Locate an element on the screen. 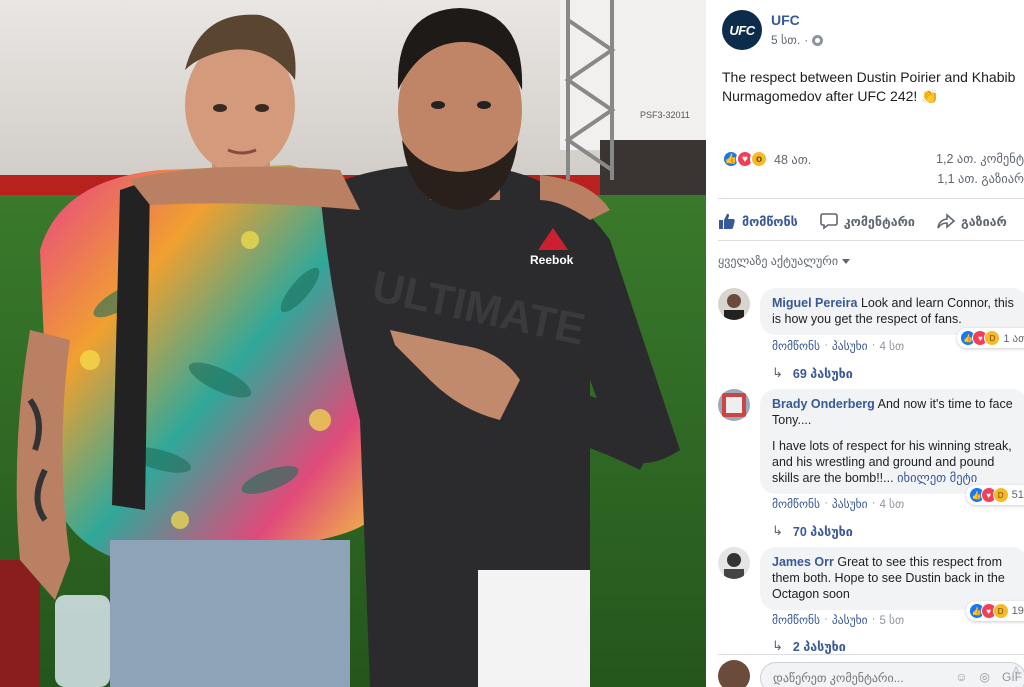 The height and width of the screenshot is (687, 1024). shares-count-link: 1,1 ათ. გაზიარ is located at coordinates (980, 178).